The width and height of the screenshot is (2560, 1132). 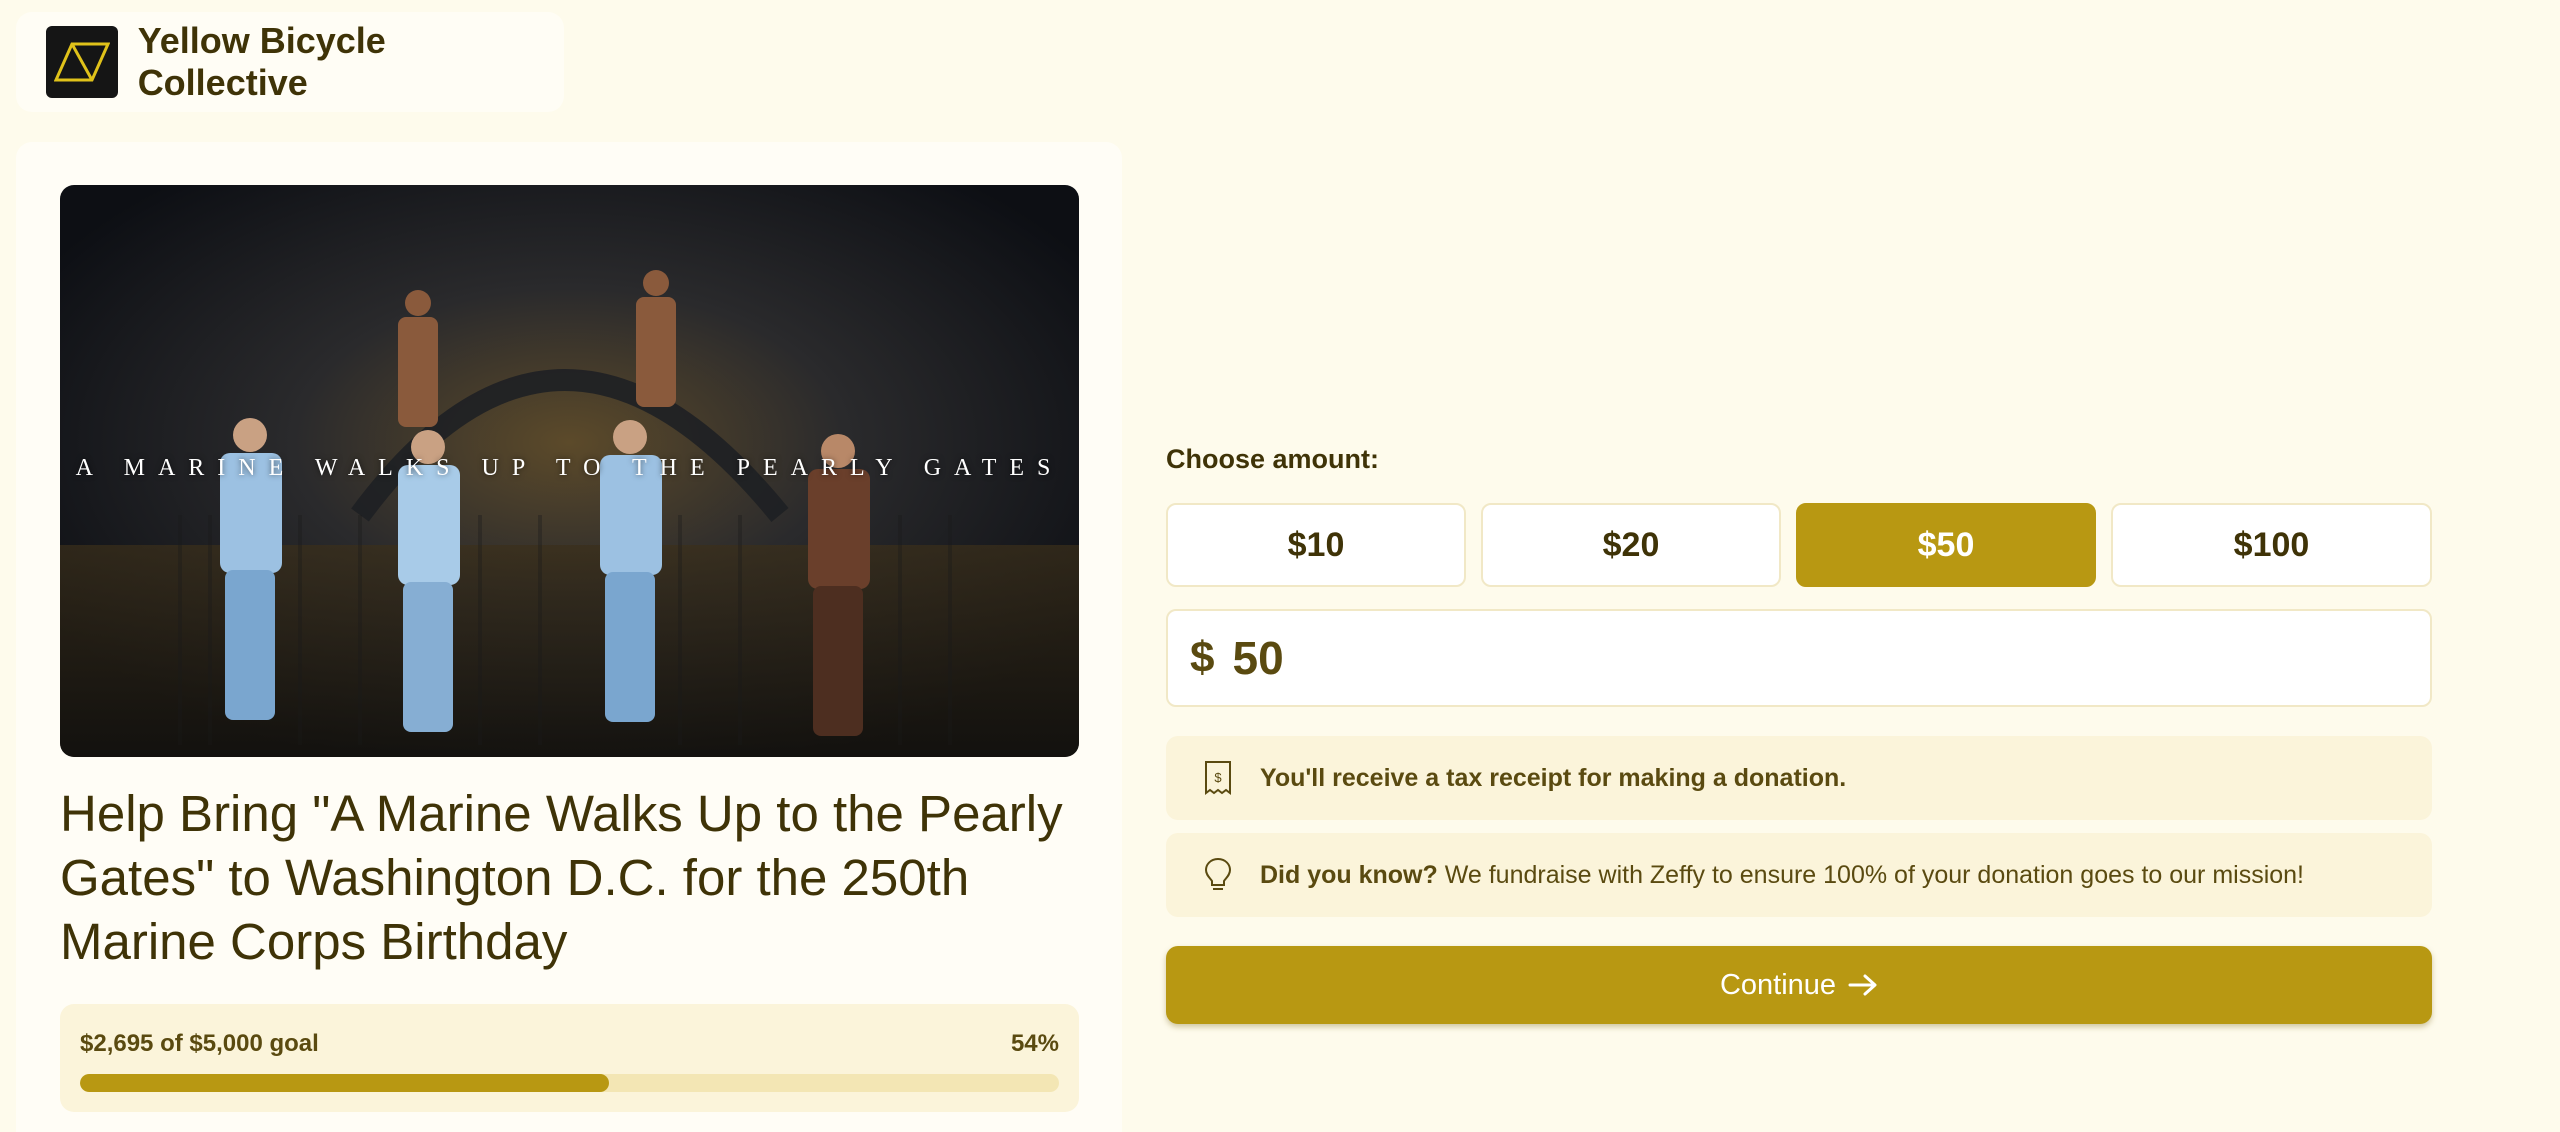 I want to click on did-you-know-bold: Did you know?, so click(x=1349, y=874).